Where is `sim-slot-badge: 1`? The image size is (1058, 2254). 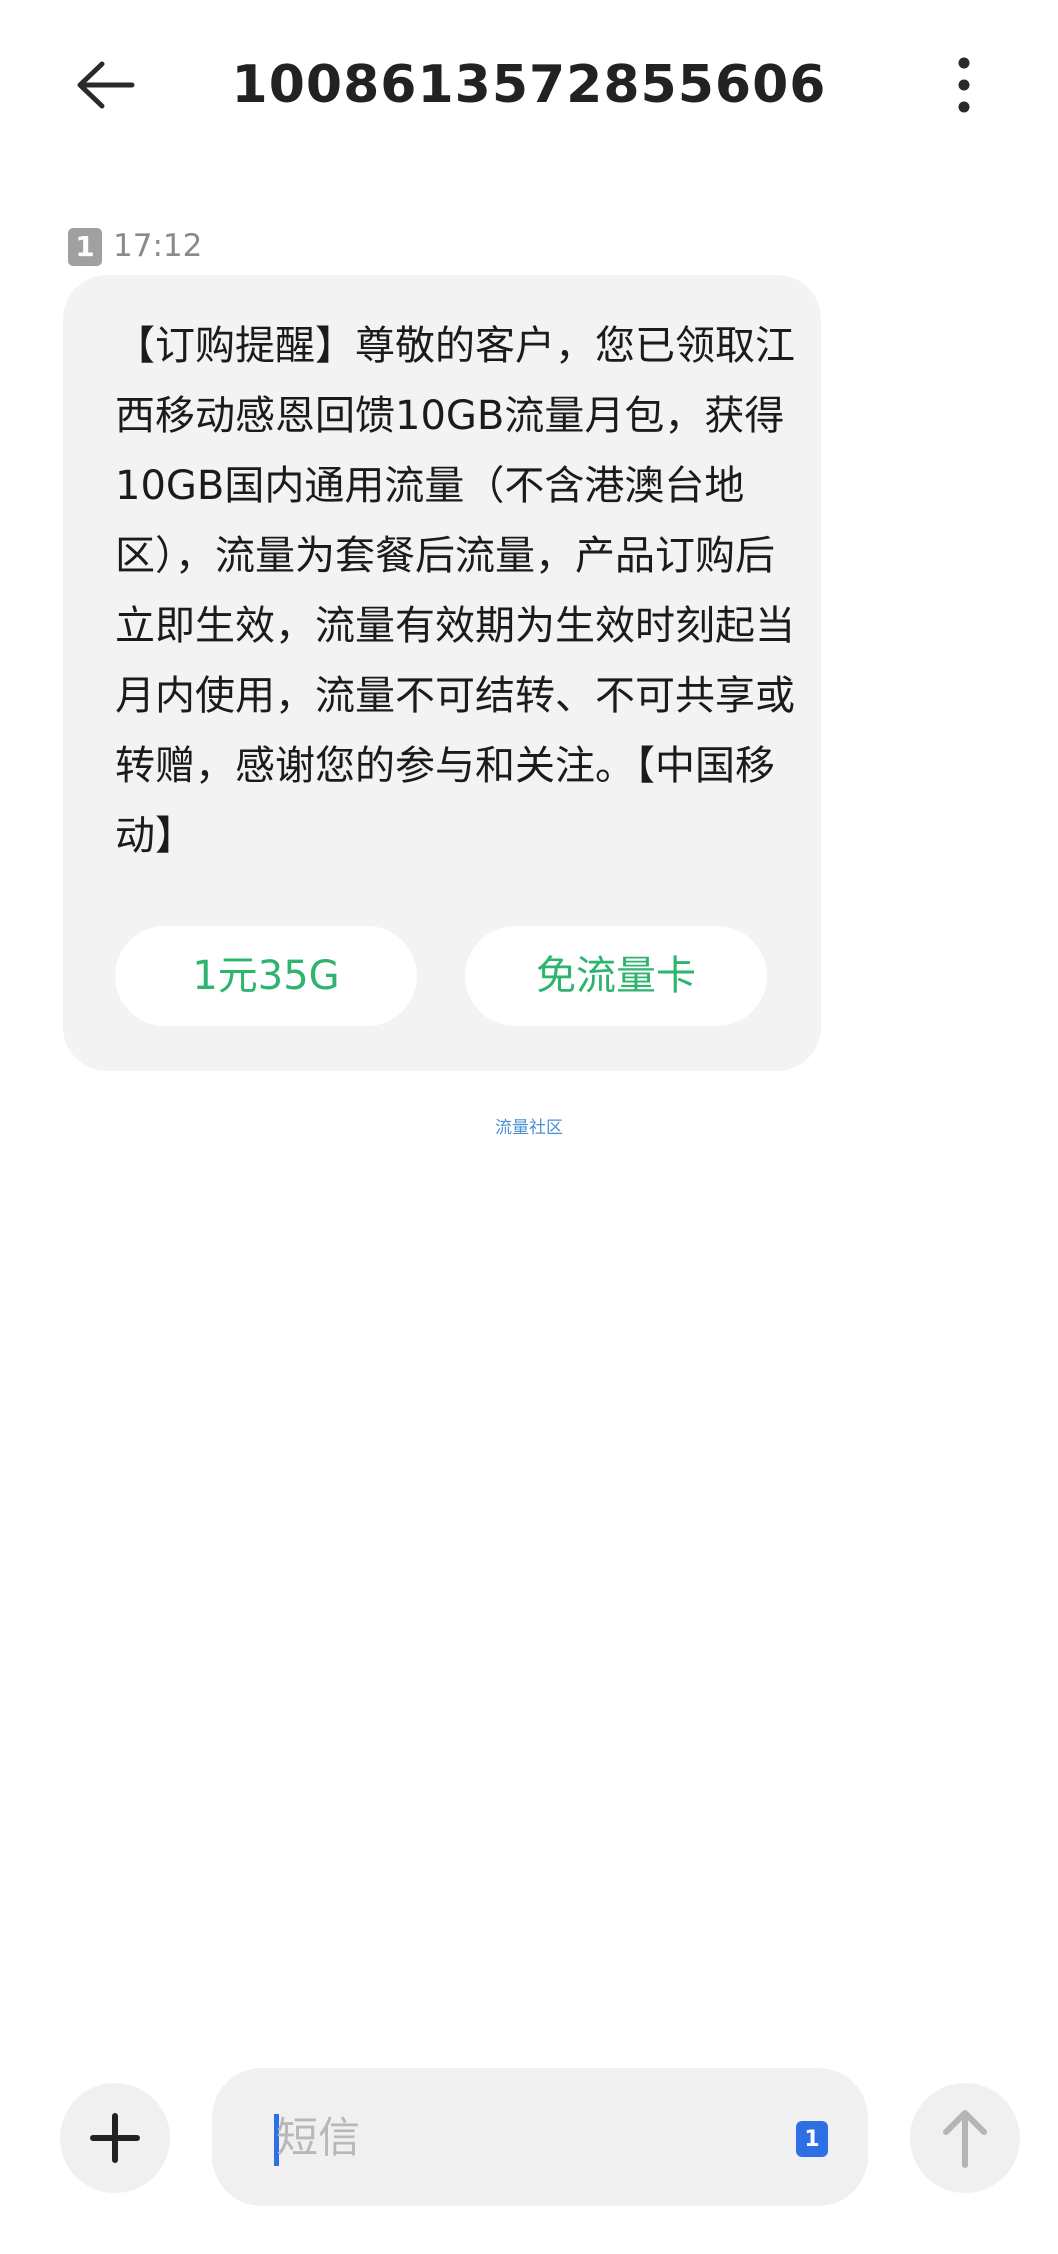 sim-slot-badge: 1 is located at coordinates (85, 247).